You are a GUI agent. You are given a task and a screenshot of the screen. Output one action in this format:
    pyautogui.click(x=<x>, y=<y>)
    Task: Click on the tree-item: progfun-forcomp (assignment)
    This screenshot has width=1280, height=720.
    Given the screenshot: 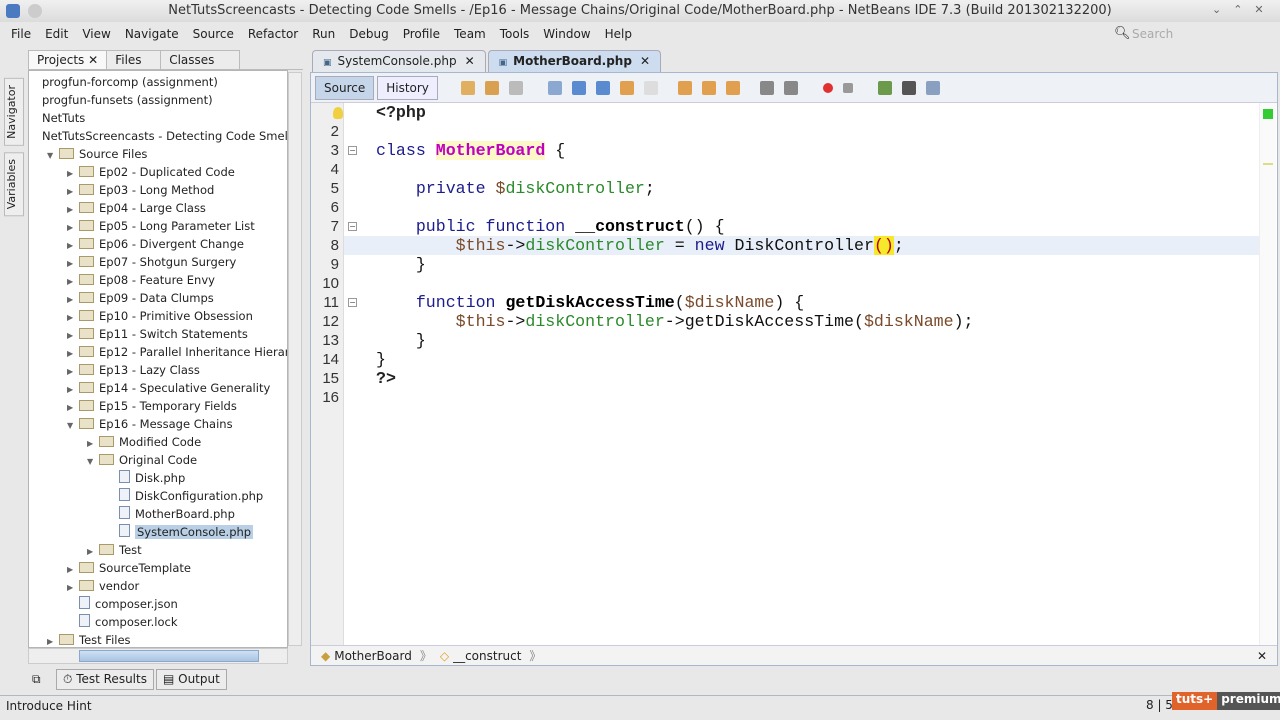 What is the action you would take?
    pyautogui.click(x=124, y=82)
    